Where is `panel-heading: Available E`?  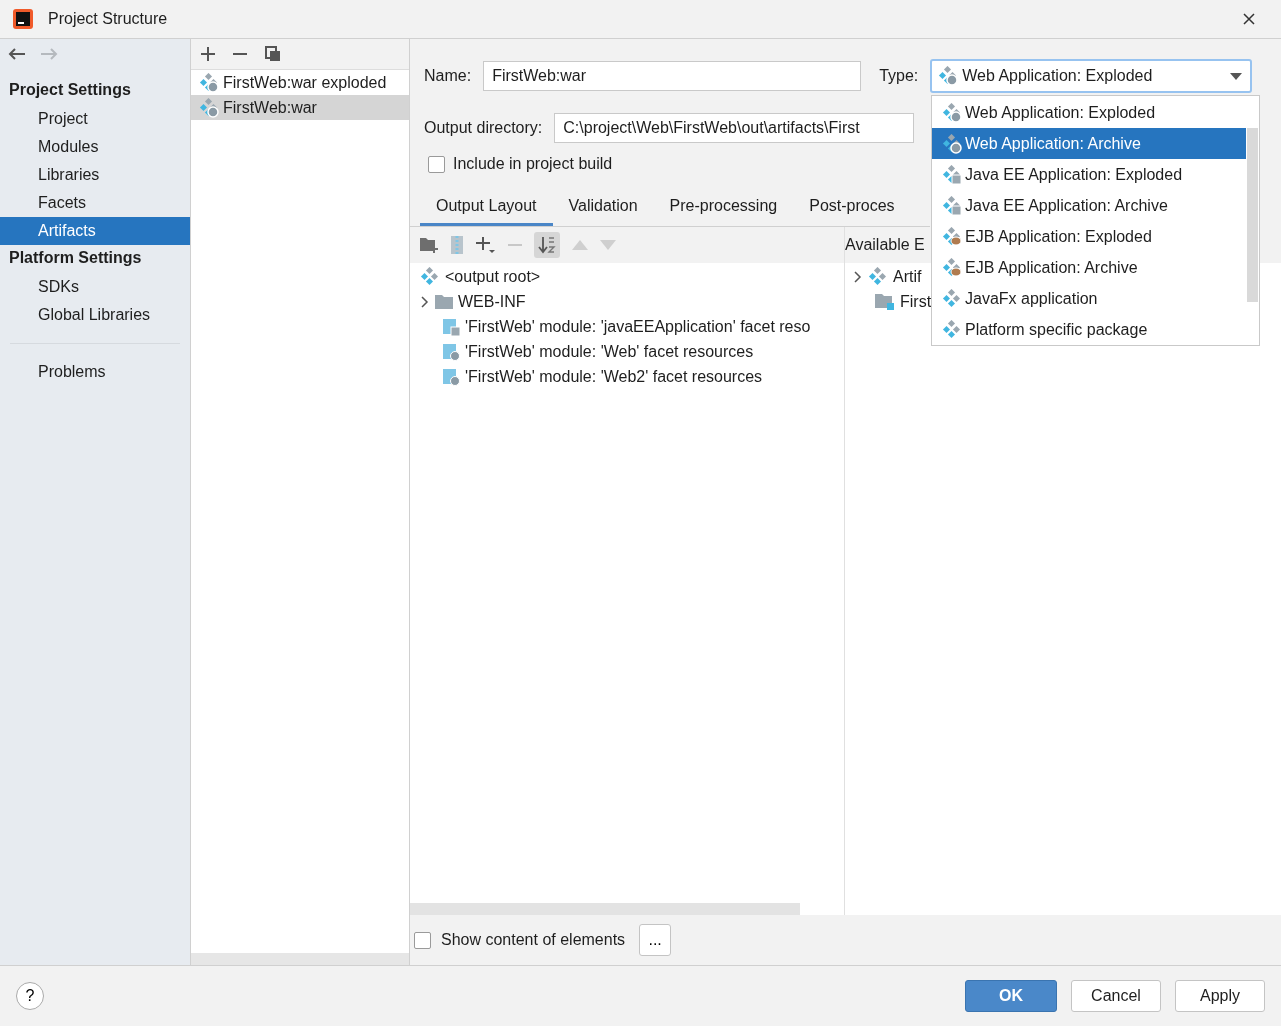
panel-heading: Available E is located at coordinates (885, 245).